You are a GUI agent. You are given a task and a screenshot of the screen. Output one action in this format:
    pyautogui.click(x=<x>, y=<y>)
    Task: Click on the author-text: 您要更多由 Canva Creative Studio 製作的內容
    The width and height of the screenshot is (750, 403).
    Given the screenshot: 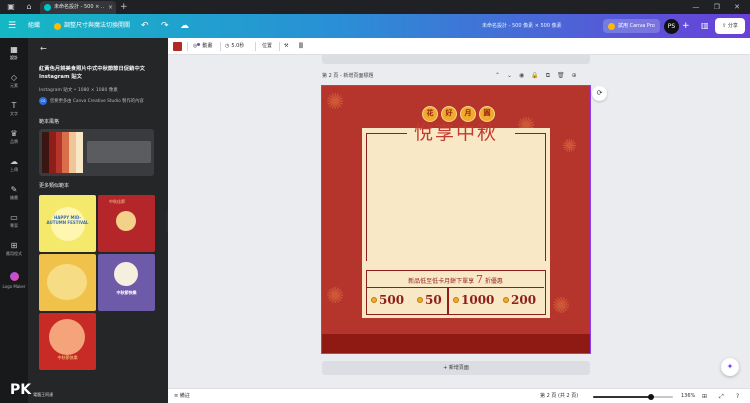 What is the action you would take?
    pyautogui.click(x=97, y=101)
    